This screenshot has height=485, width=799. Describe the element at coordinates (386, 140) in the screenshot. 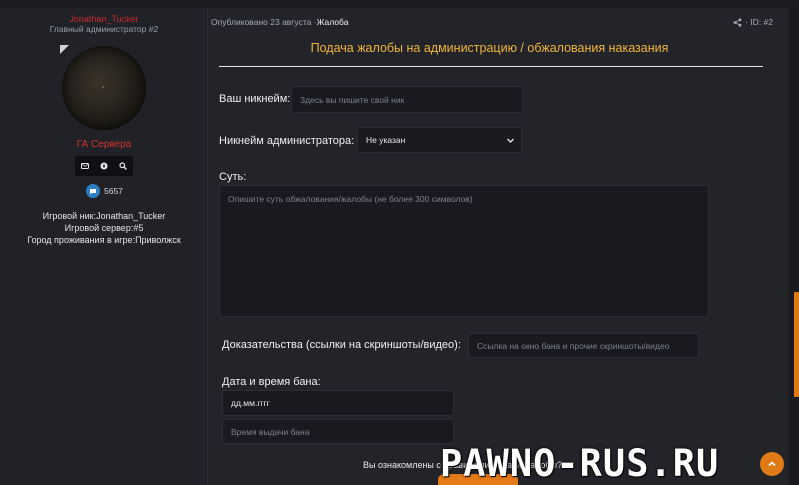

I see `admin-select-value: Не указан` at that location.